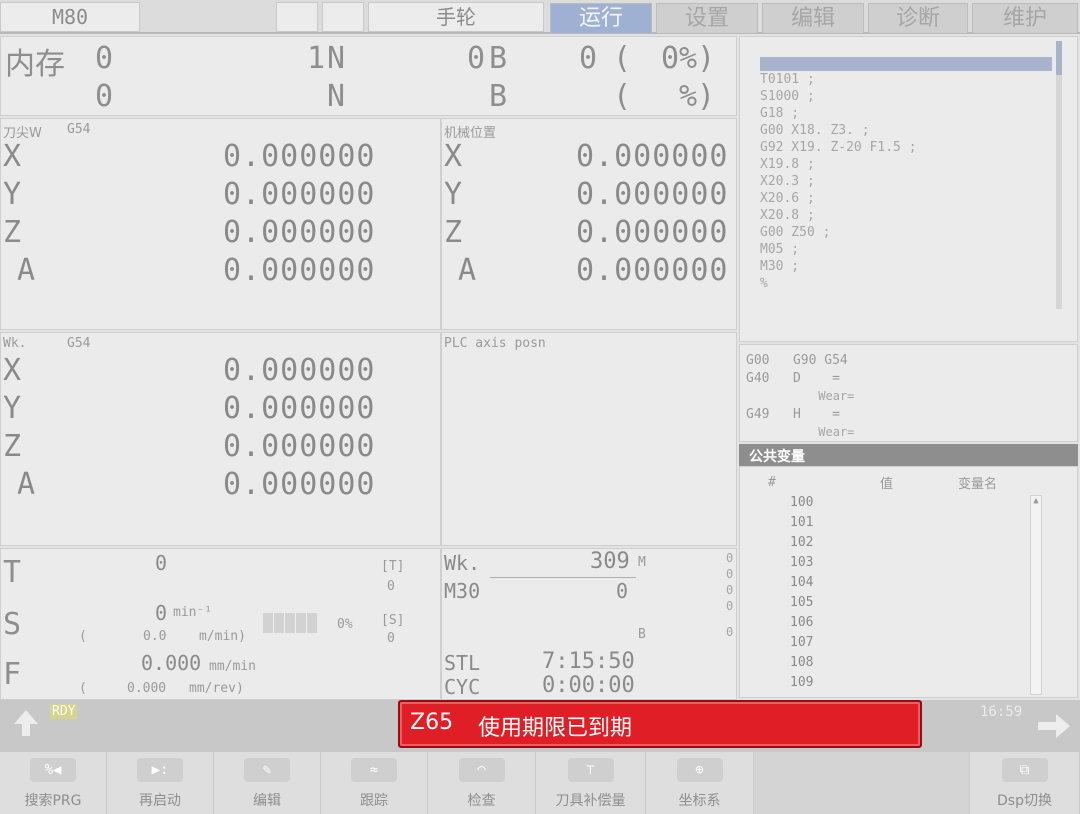 The height and width of the screenshot is (814, 1080). I want to click on cyc-time: 0:00:00, so click(588, 685).